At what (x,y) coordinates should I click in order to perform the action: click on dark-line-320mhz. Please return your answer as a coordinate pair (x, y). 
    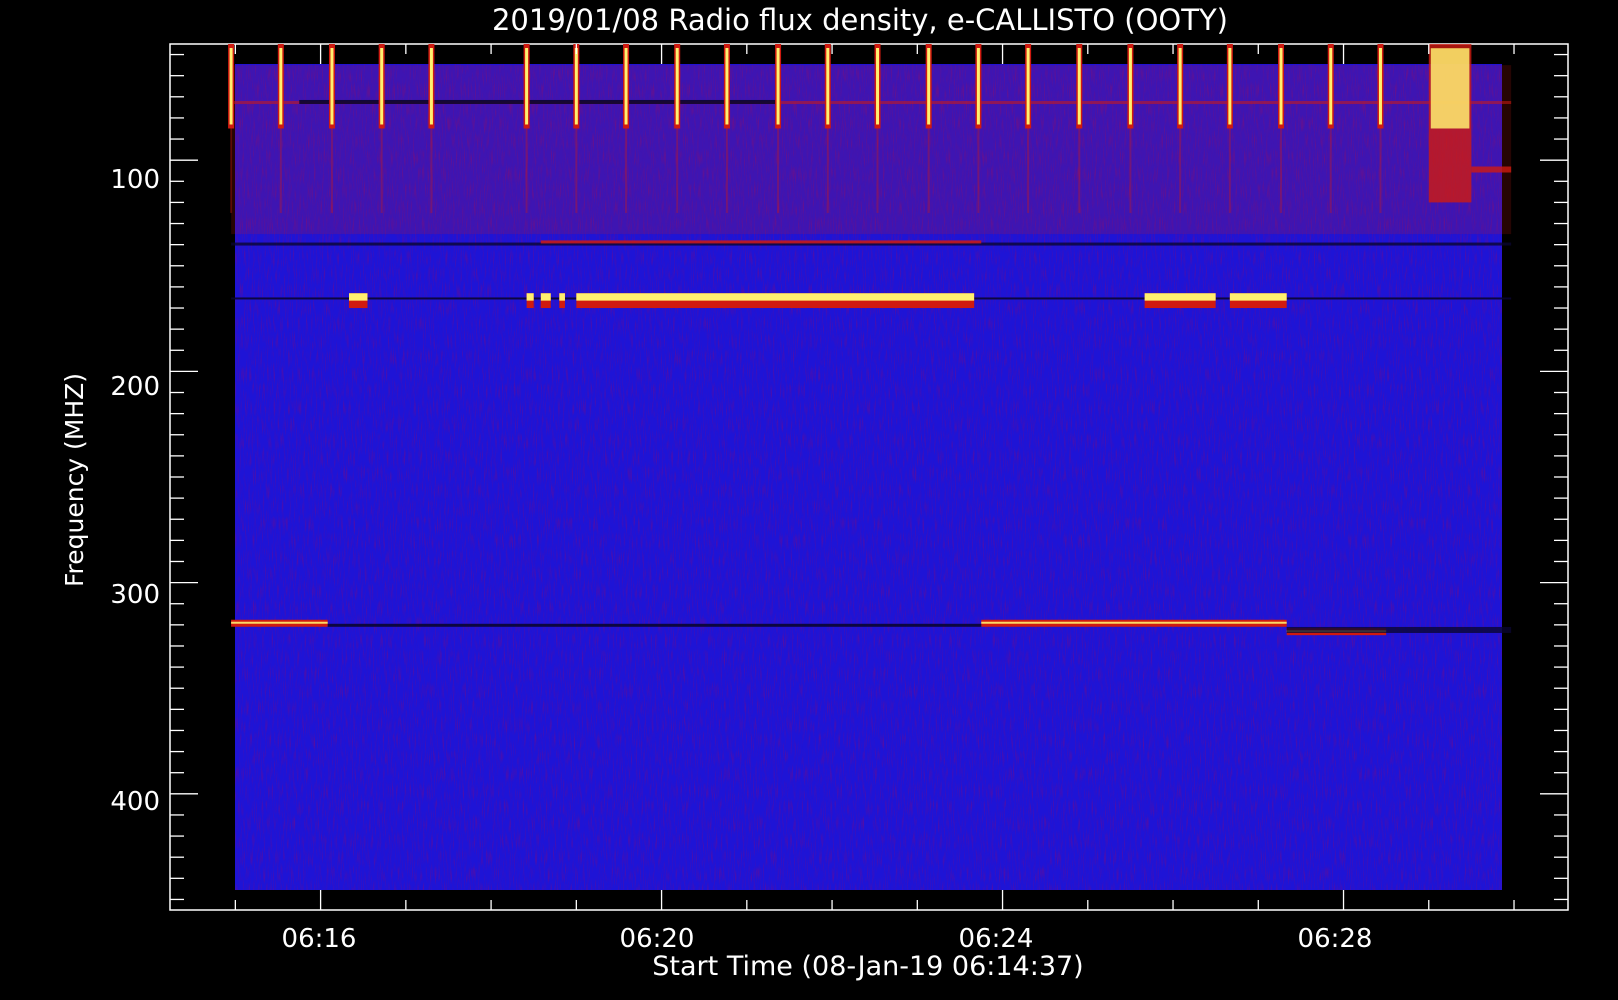
    Looking at the image, I should click on (654, 625).